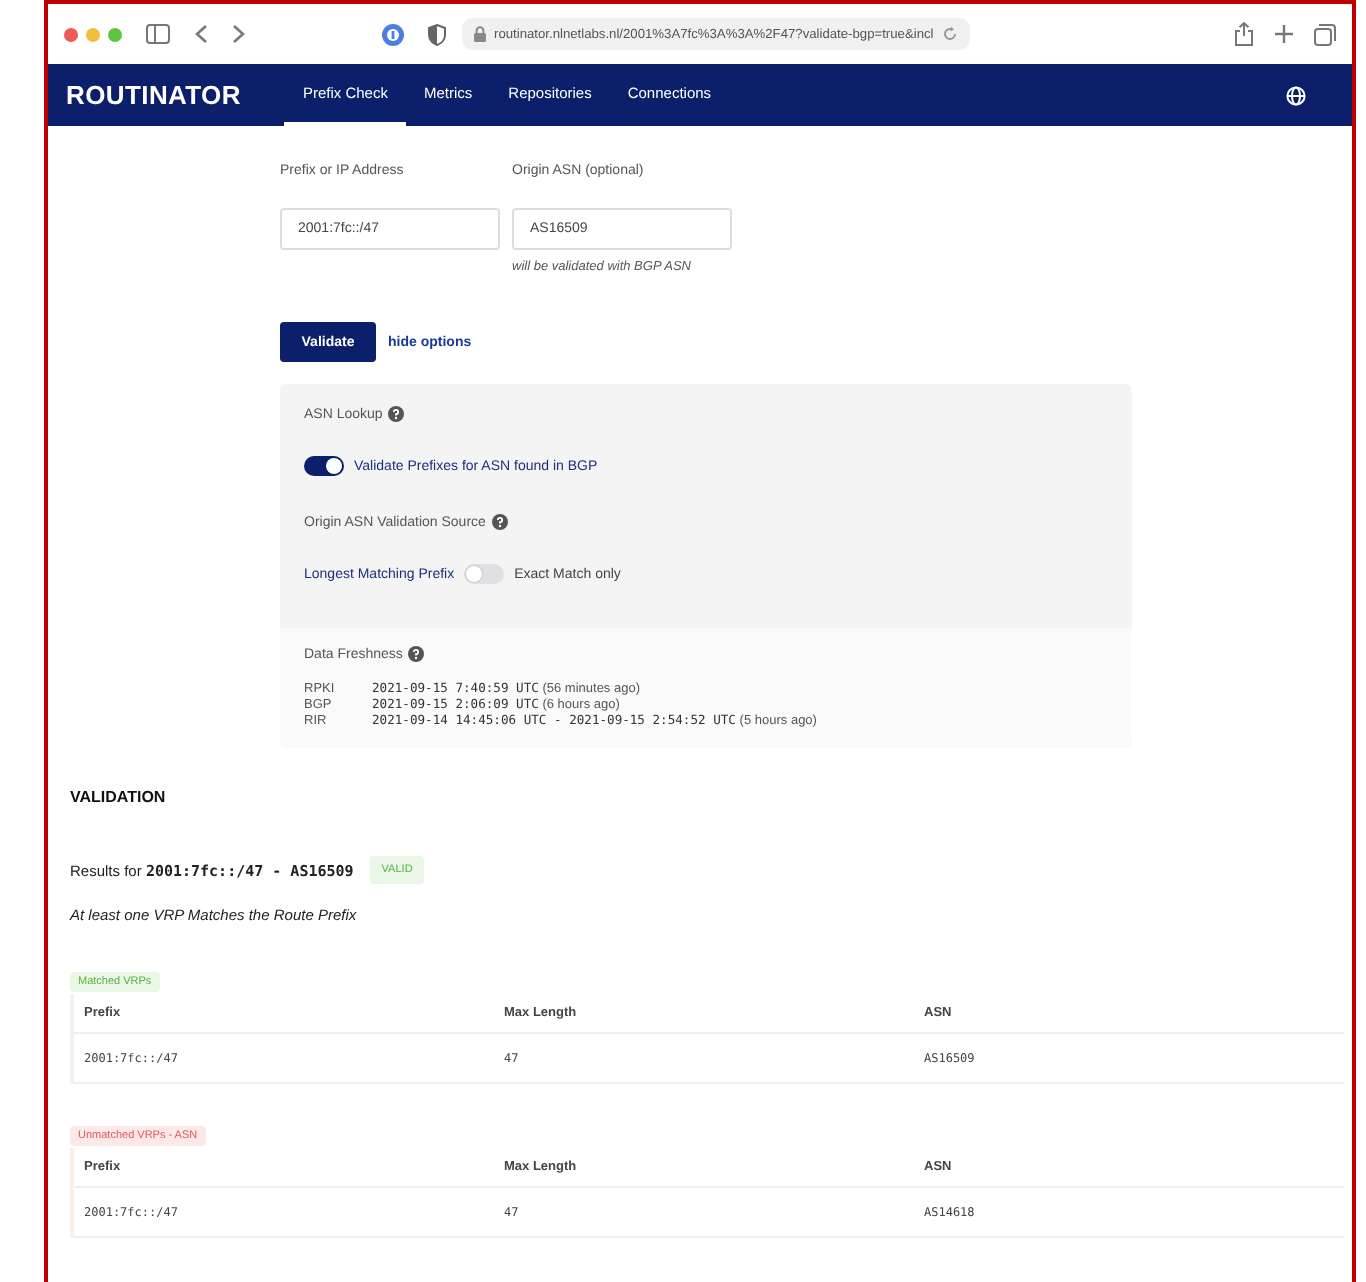 Image resolution: width=1366 pixels, height=1282 pixels. What do you see at coordinates (1244, 34) in the screenshot?
I see `share-icon` at bounding box center [1244, 34].